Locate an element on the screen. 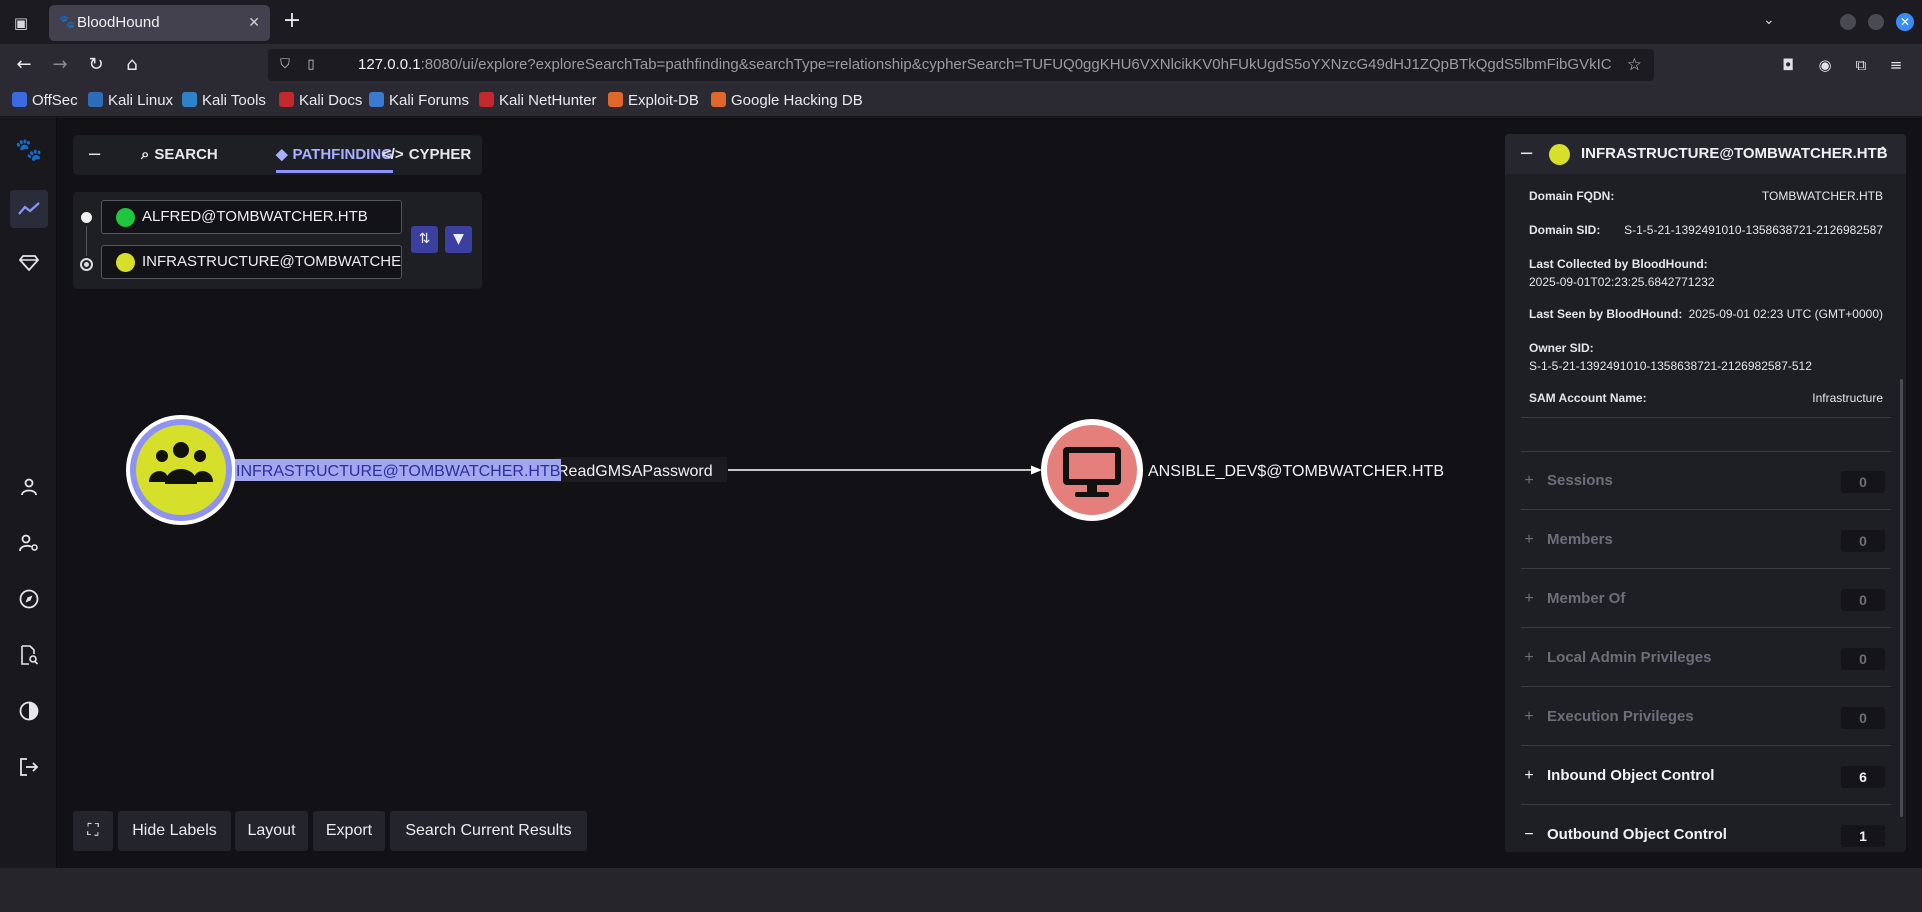 The height and width of the screenshot is (912, 1922). account-icon: ◉ is located at coordinates (1825, 65).